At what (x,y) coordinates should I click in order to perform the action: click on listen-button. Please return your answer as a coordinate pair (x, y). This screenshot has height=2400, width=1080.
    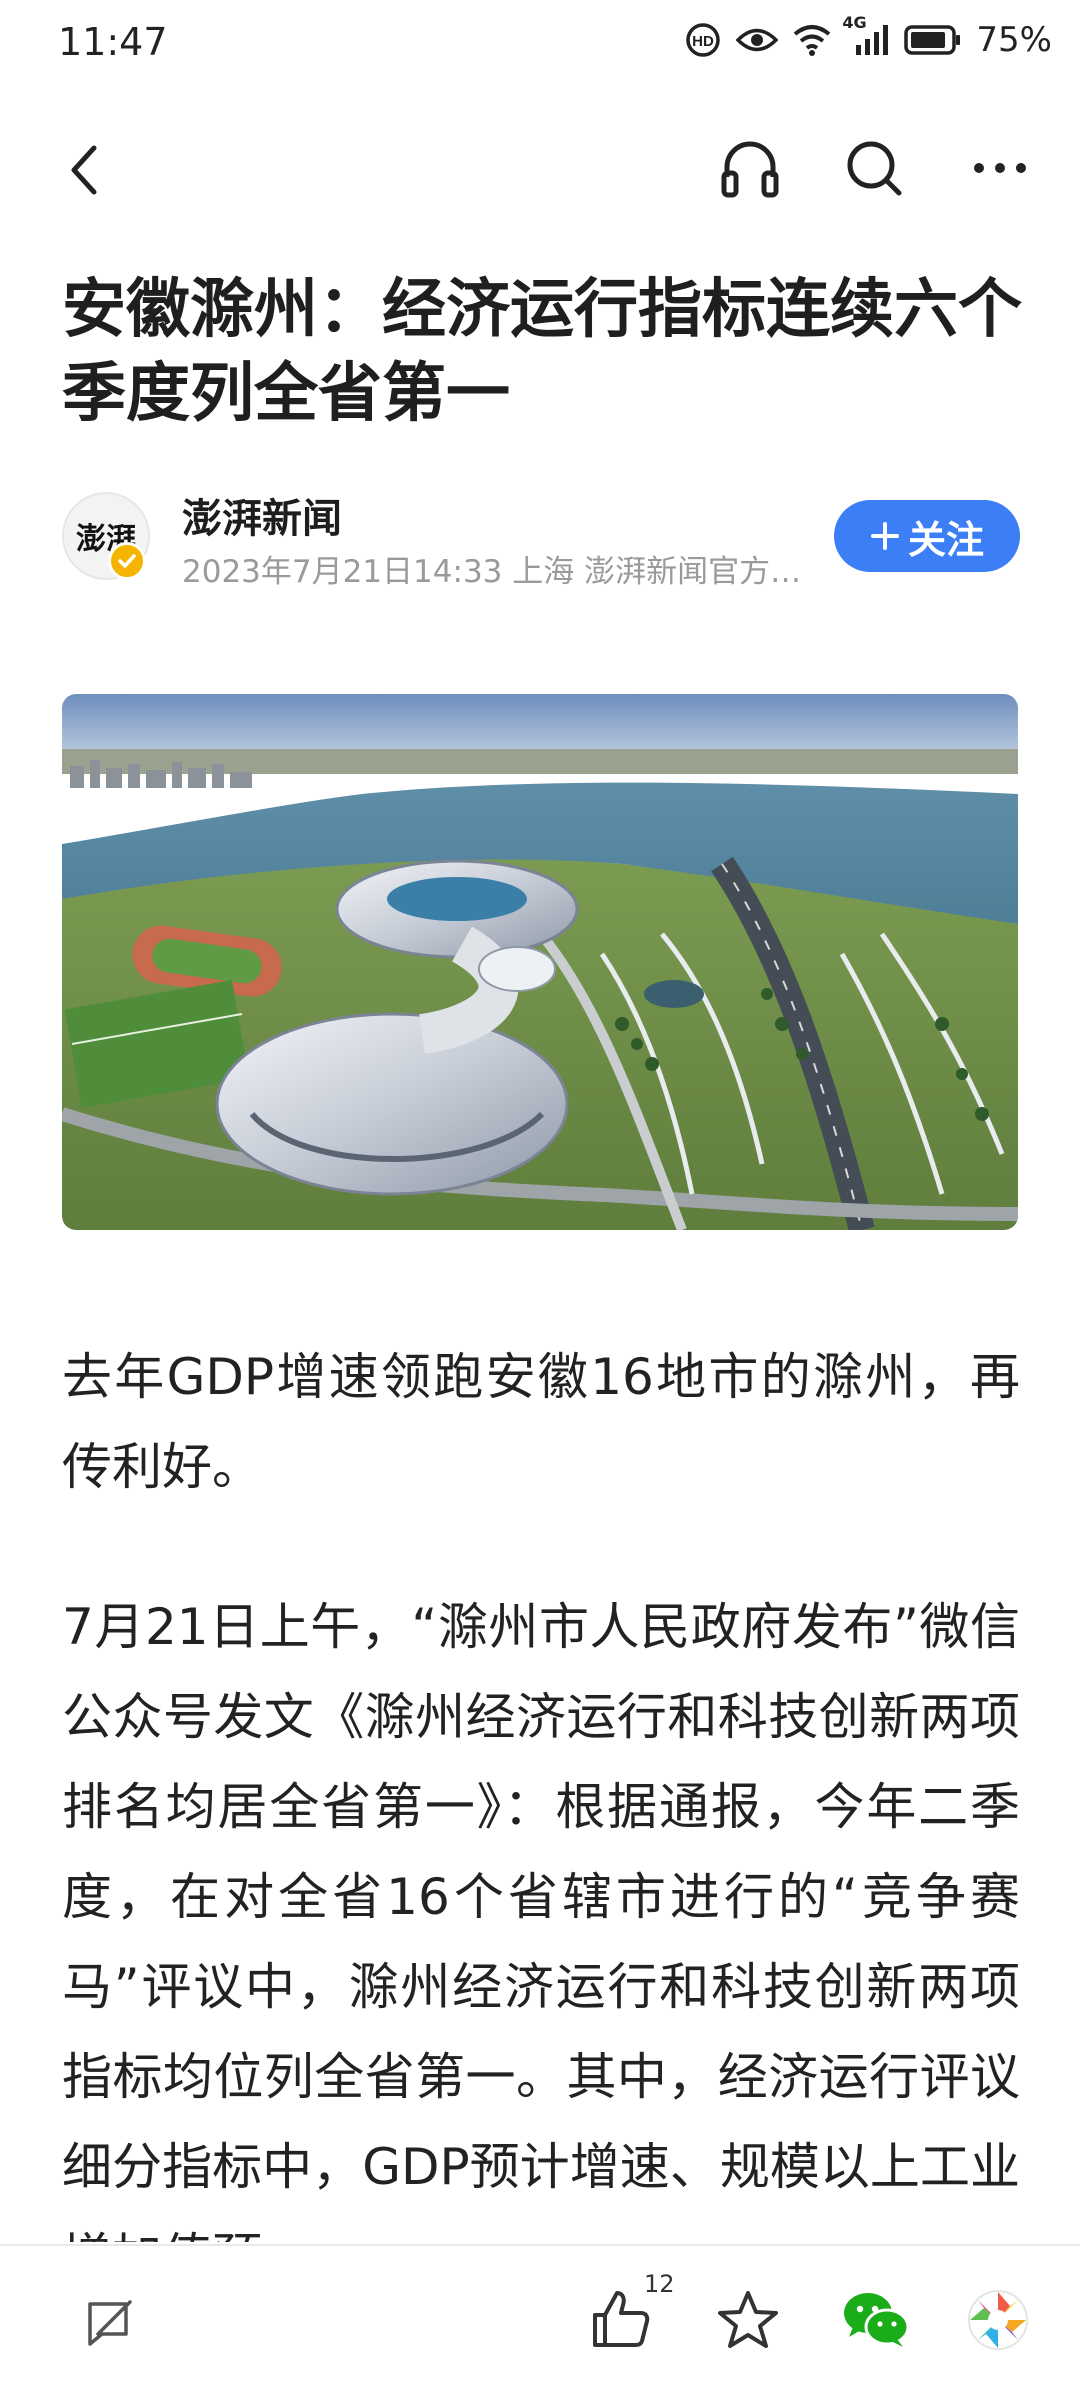
    Looking at the image, I should click on (750, 168).